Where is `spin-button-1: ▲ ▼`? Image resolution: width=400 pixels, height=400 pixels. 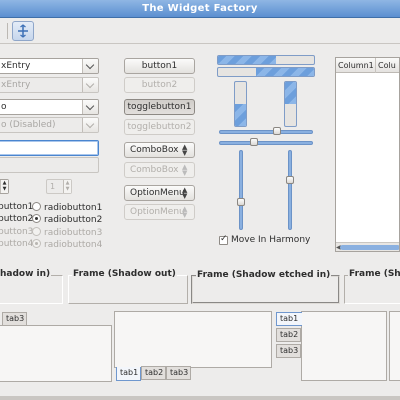
spin-button-1: ▲ ▼ is located at coordinates (4, 186).